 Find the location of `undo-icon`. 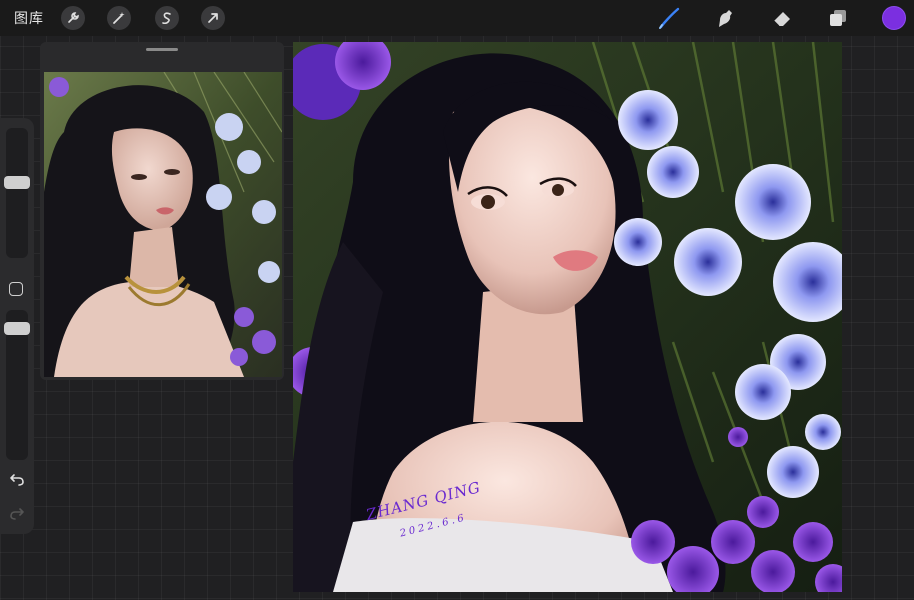

undo-icon is located at coordinates (17, 480).